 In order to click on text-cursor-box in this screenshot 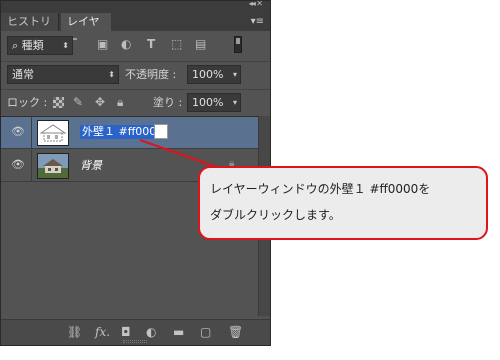, I will do `click(161, 131)`.